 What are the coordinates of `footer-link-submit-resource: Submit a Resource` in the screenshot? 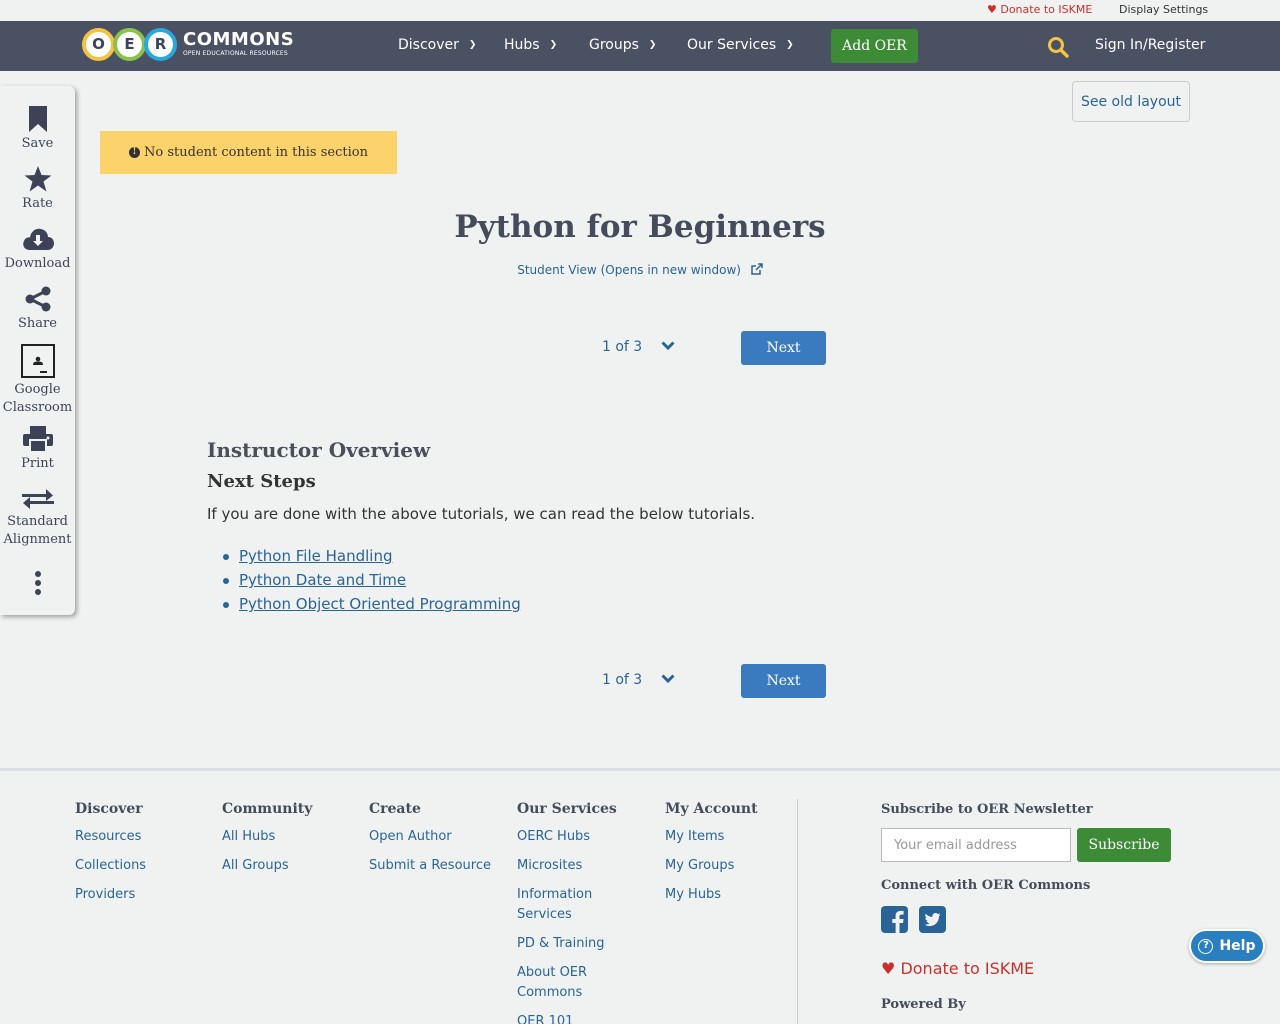 It's located at (434, 866).